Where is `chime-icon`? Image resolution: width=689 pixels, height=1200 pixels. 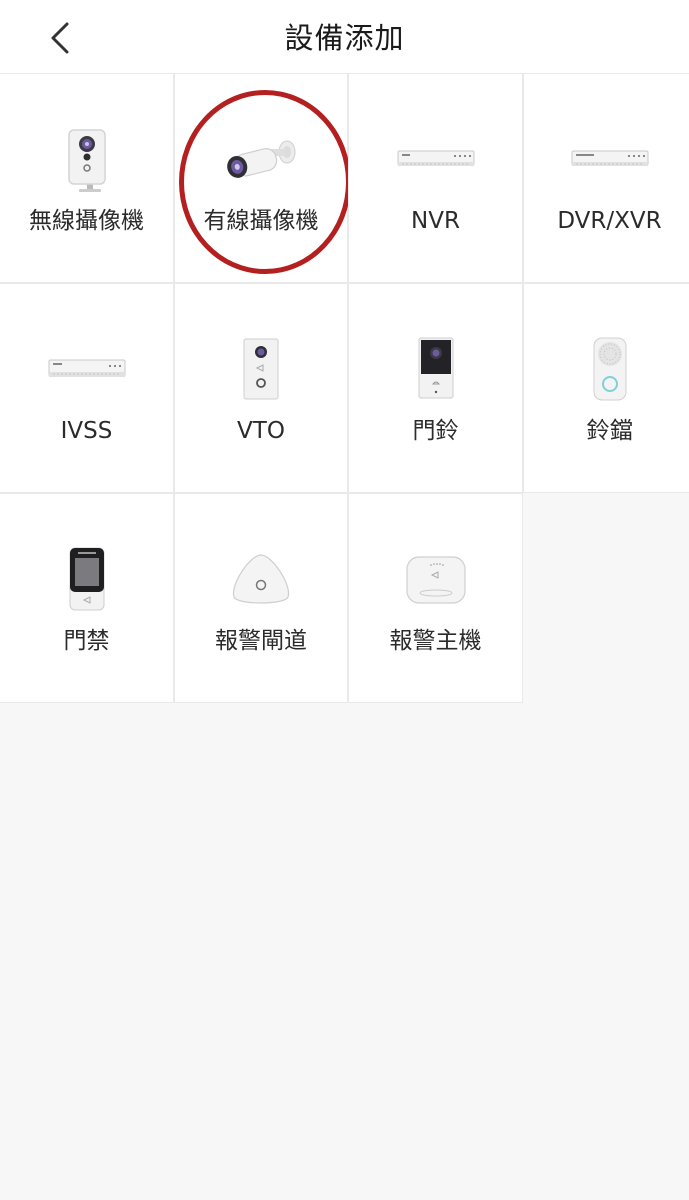 chime-icon is located at coordinates (609, 369).